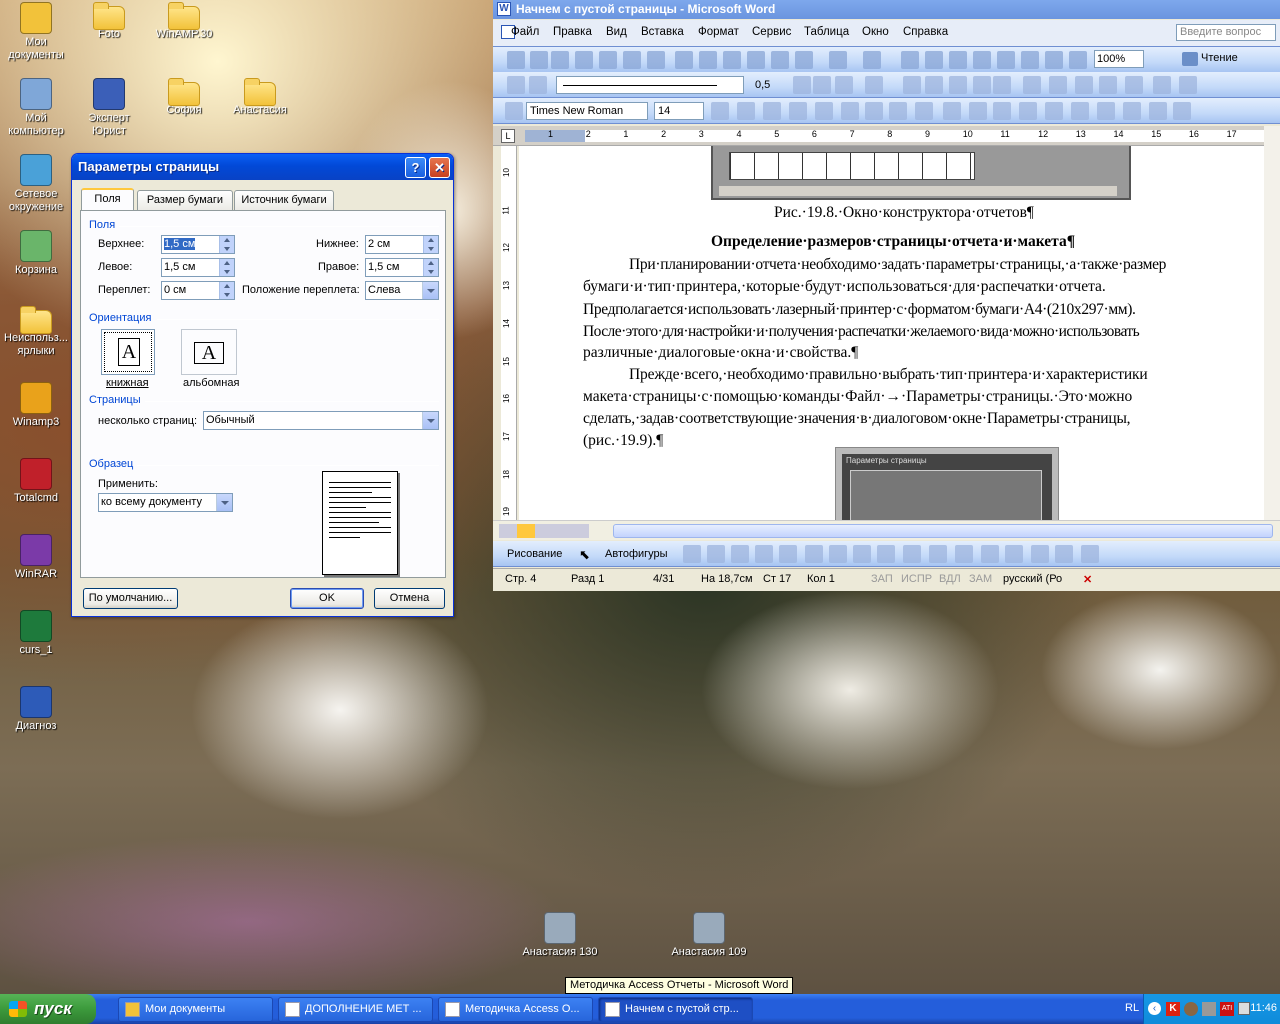 This screenshot has height=1024, width=1280. Describe the element at coordinates (544, 531) in the screenshot. I see `view-buttons` at that location.